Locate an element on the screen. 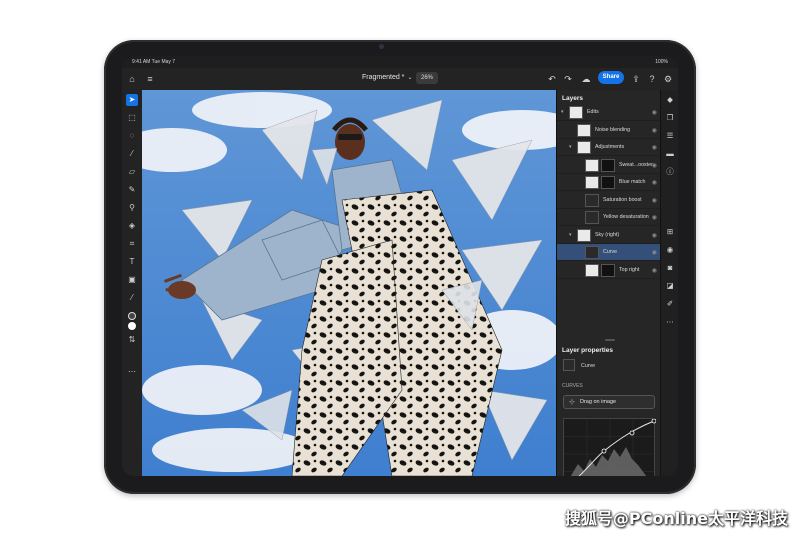  crop-tool-icon: ⌗ is located at coordinates (132, 244).